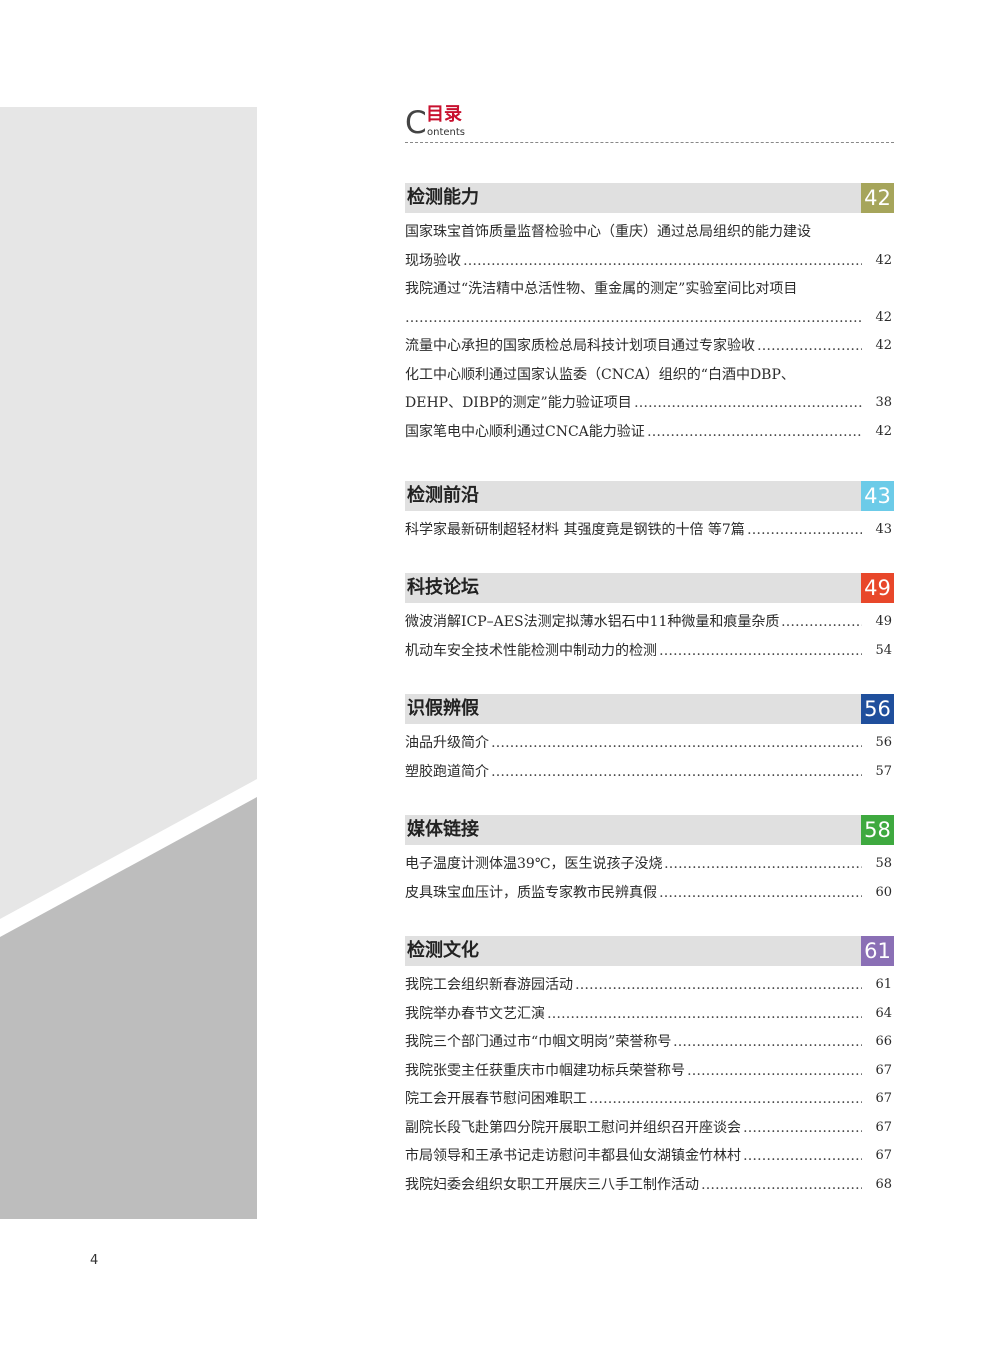  Describe the element at coordinates (649, 588) in the screenshot. I see `section-header-bar: 科技论坛 49` at that location.